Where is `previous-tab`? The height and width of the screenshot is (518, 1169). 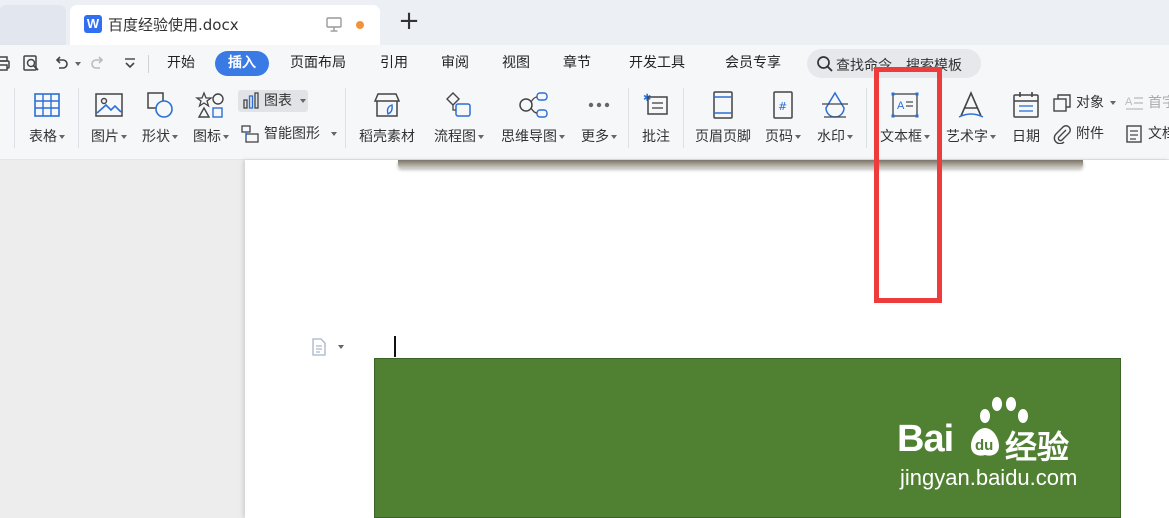
previous-tab is located at coordinates (33, 25).